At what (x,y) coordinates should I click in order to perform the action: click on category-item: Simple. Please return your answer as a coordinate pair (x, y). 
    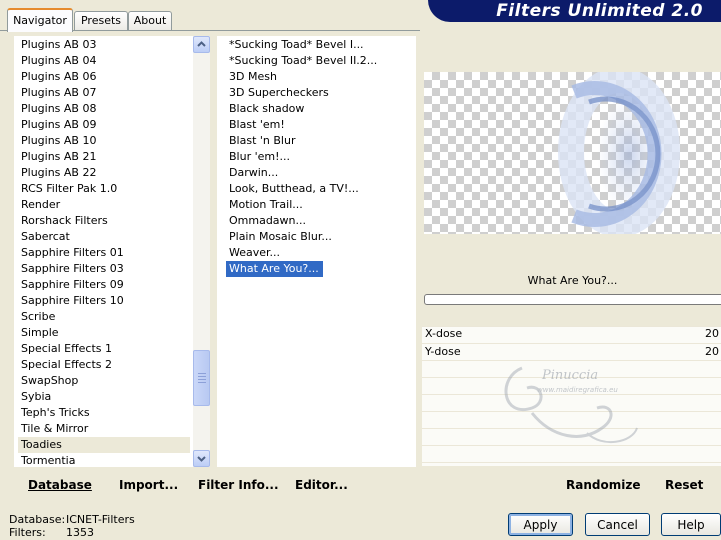
    Looking at the image, I should click on (104, 333).